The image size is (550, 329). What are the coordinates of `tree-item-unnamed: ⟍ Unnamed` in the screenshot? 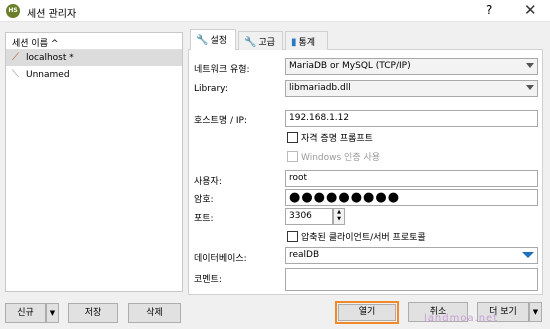 It's located at (94, 75).